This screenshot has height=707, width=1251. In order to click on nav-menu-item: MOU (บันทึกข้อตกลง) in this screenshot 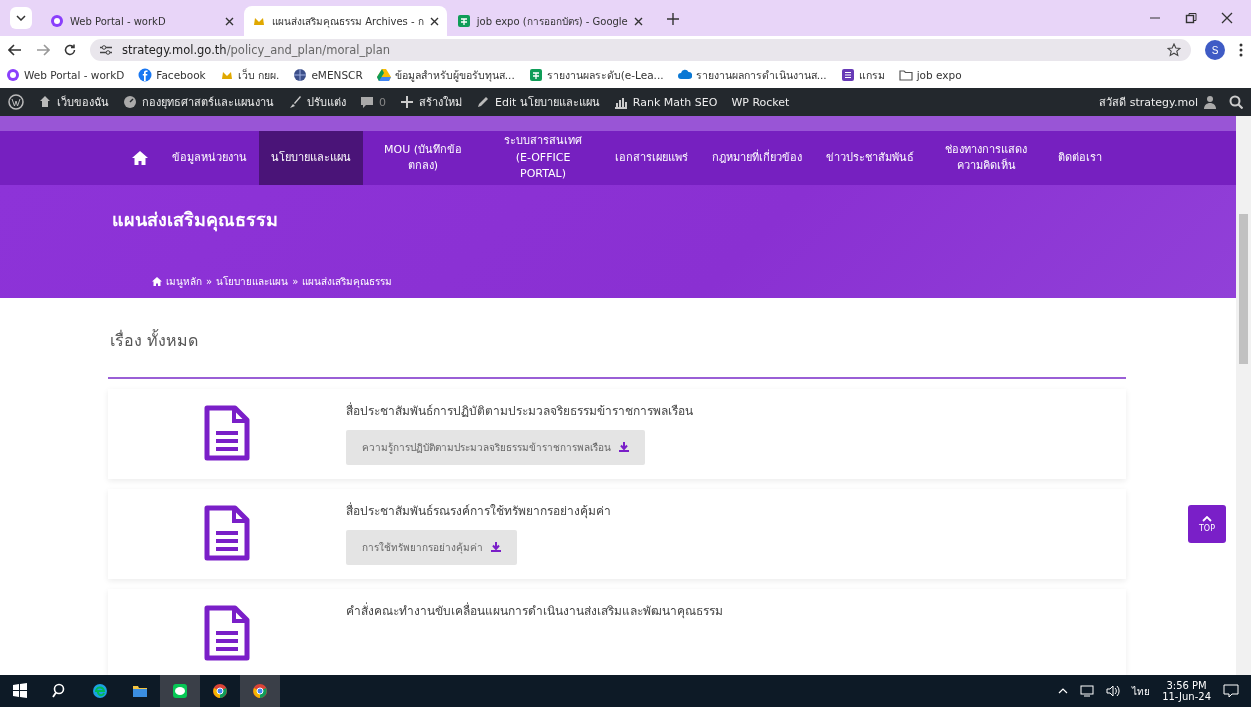, I will do `click(423, 158)`.